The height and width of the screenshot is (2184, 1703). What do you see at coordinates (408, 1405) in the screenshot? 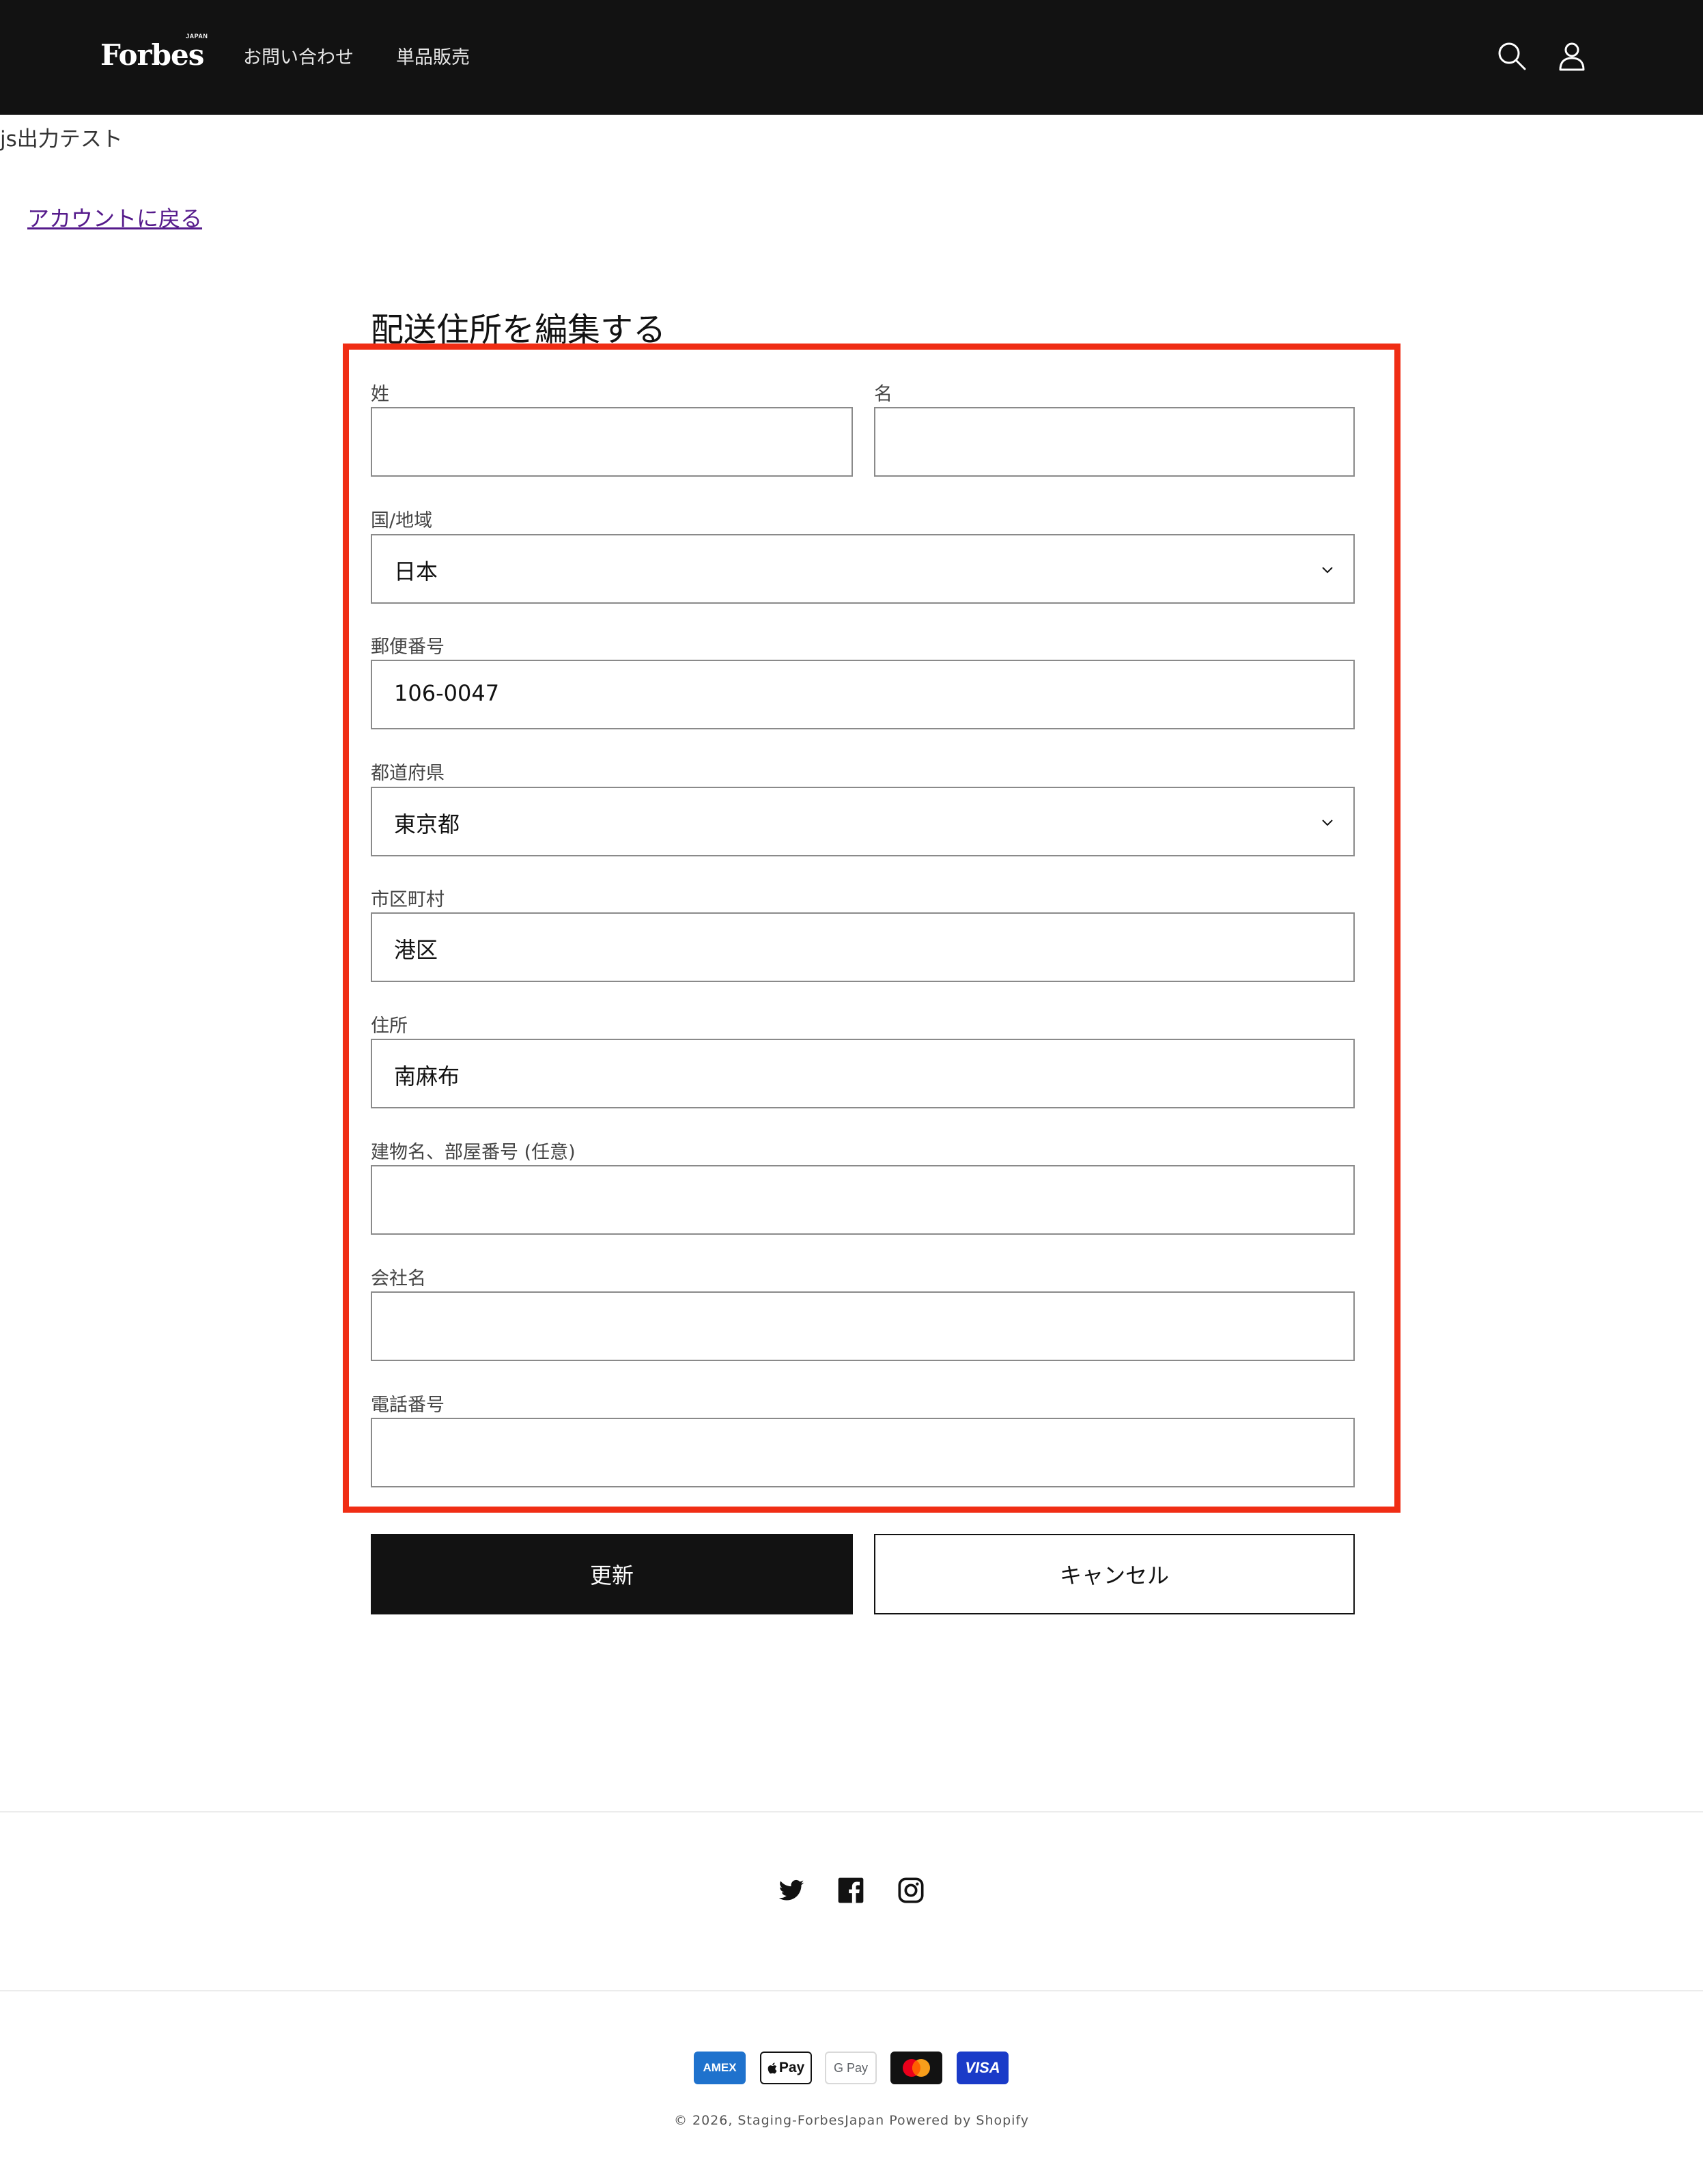
I see `phone-label: 電話番号` at bounding box center [408, 1405].